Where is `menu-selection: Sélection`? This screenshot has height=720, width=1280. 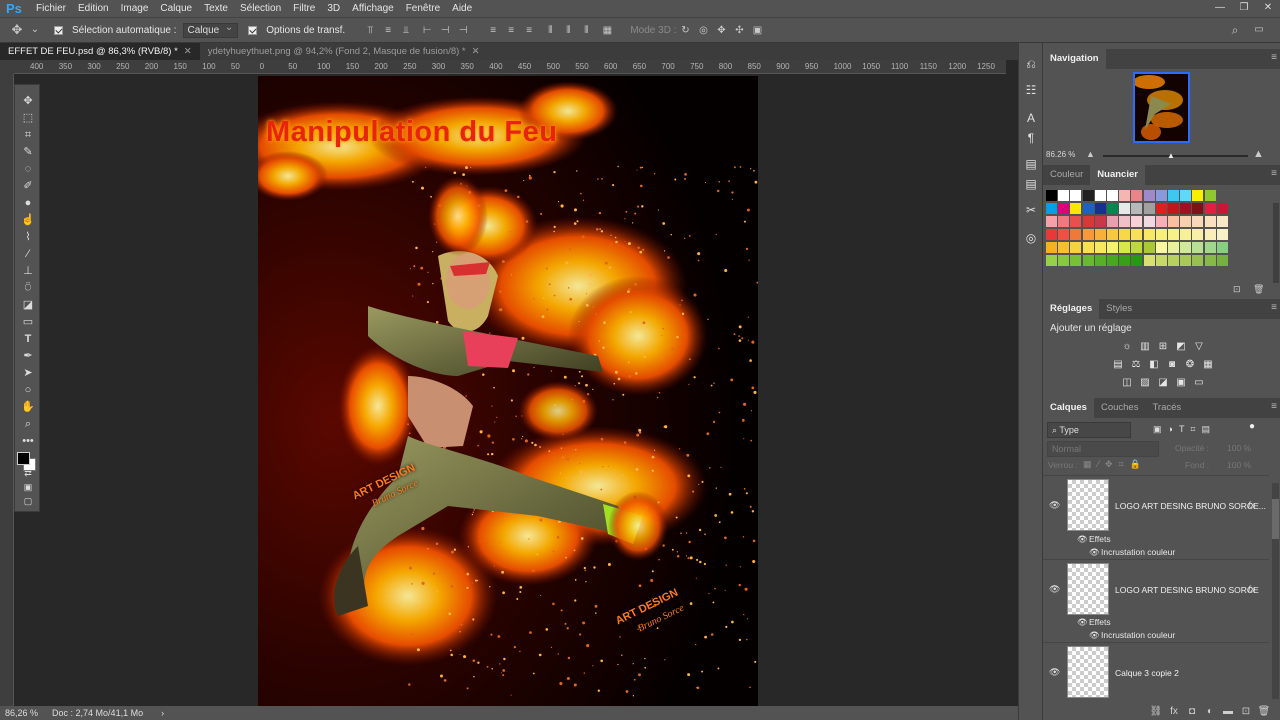
menu-selection: Sélection is located at coordinates (260, 8).